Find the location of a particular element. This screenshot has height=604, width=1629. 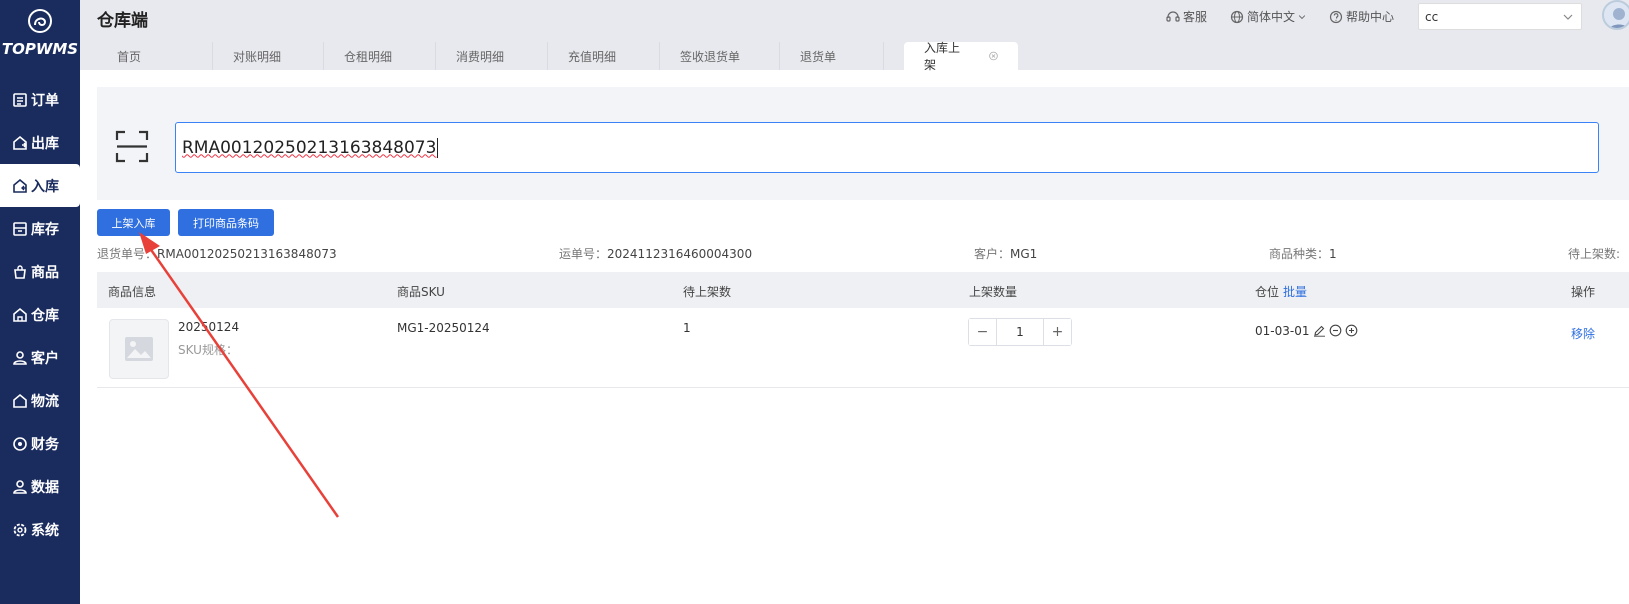

minus-circle-icon is located at coordinates (1335, 330).